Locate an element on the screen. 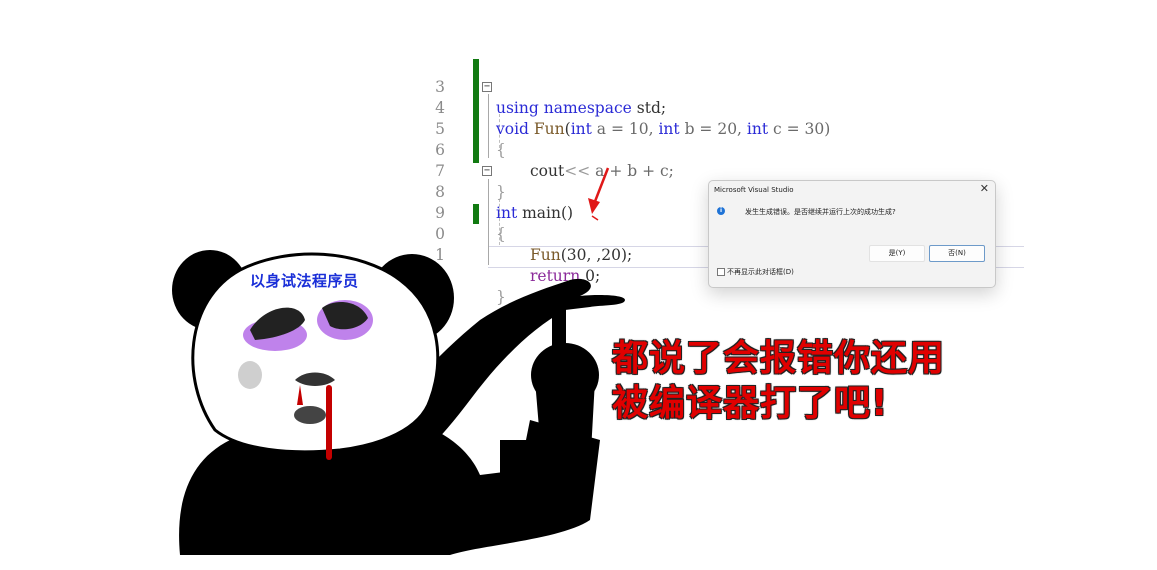 This screenshot has width=1157, height=570. panda-ear-left is located at coordinates (210, 290).